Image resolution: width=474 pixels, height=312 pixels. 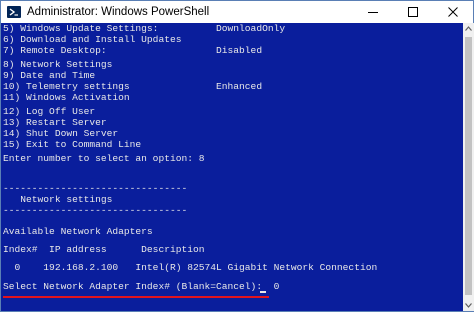 I want to click on text-cursor, so click(x=263, y=292).